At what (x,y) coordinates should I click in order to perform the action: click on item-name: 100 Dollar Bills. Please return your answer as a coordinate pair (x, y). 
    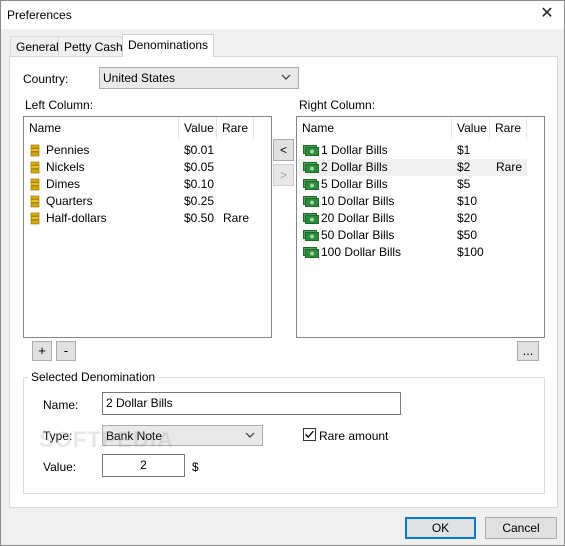
    Looking at the image, I should click on (361, 252).